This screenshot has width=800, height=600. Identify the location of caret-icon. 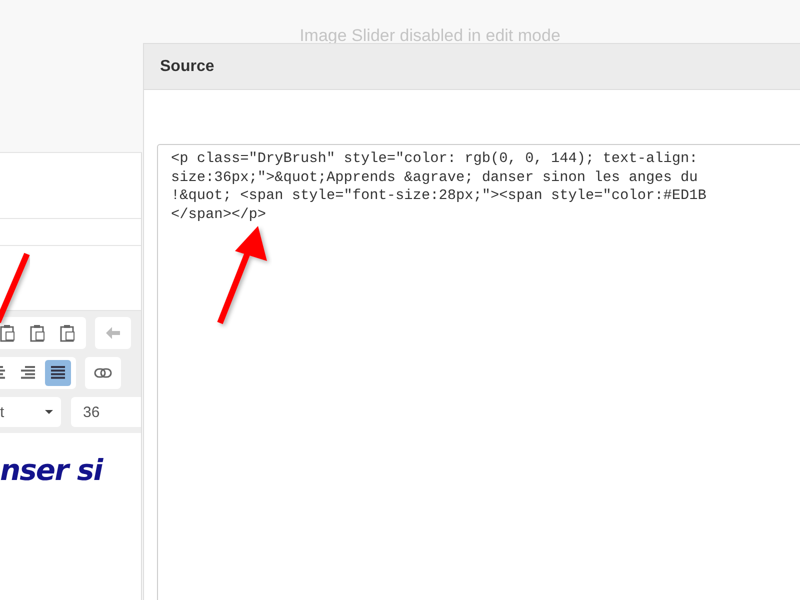
(49, 412).